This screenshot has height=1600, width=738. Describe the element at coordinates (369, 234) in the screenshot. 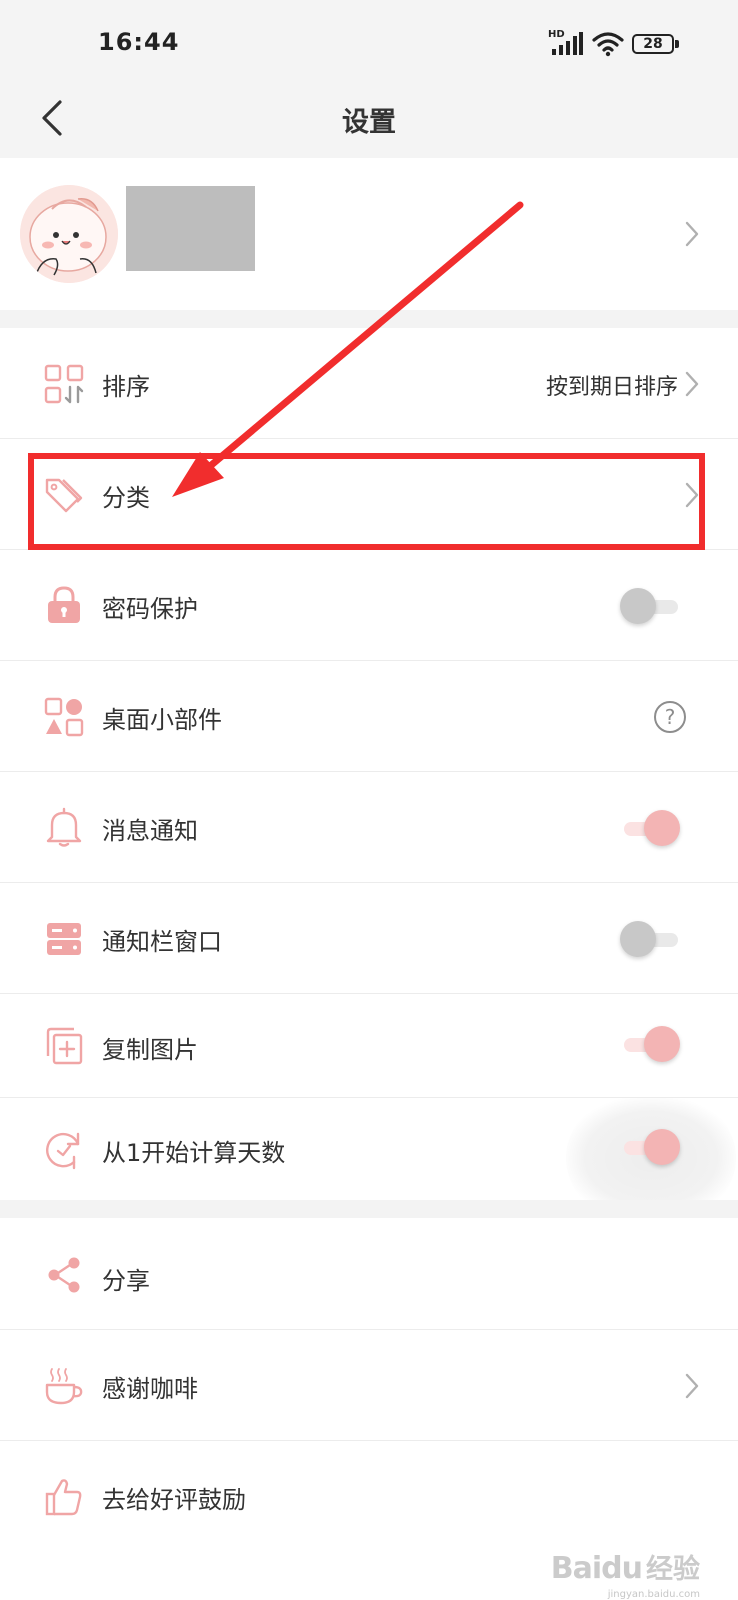

I see `profile-row` at that location.